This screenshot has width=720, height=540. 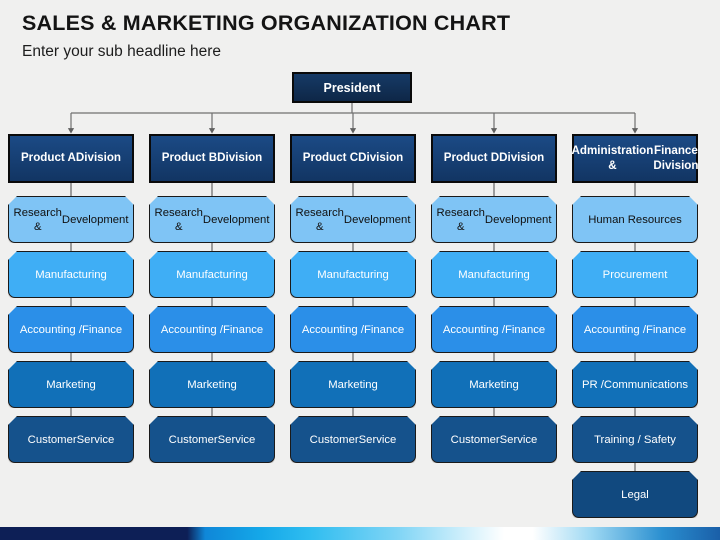 What do you see at coordinates (592, 384) in the screenshot?
I see `node-label-line: PR /` at bounding box center [592, 384].